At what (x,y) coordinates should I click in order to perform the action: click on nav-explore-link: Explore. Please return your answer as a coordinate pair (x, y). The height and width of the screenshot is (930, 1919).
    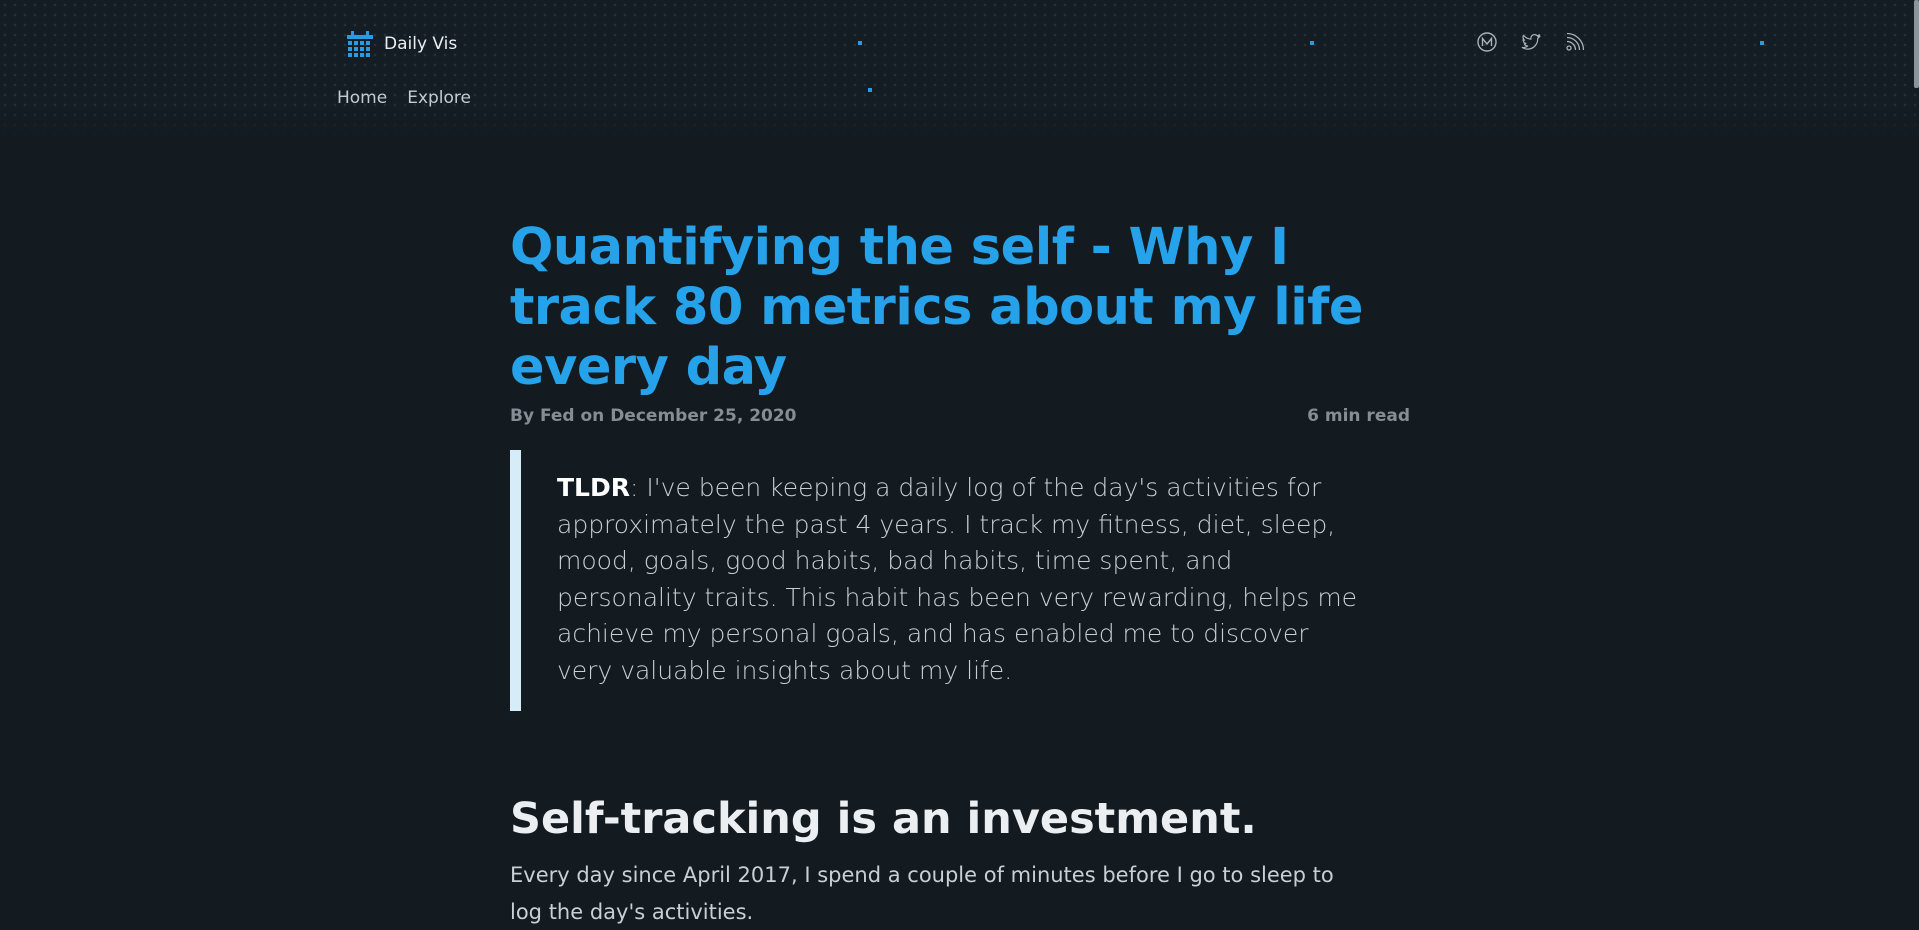
    Looking at the image, I should click on (439, 98).